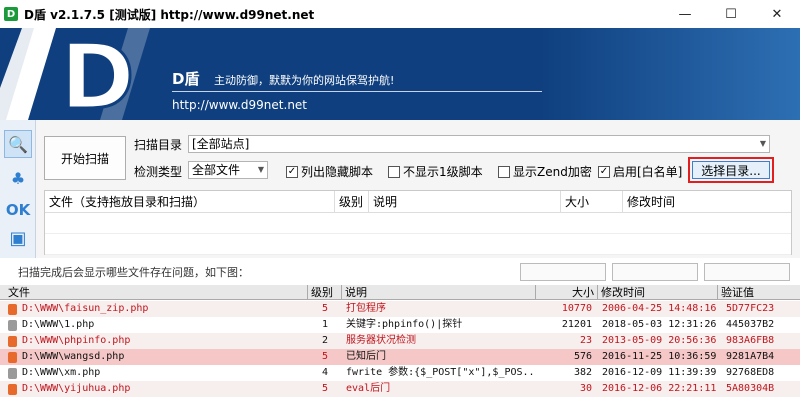 The image size is (800, 405). I want to click on cell-size: 23, so click(585, 340).